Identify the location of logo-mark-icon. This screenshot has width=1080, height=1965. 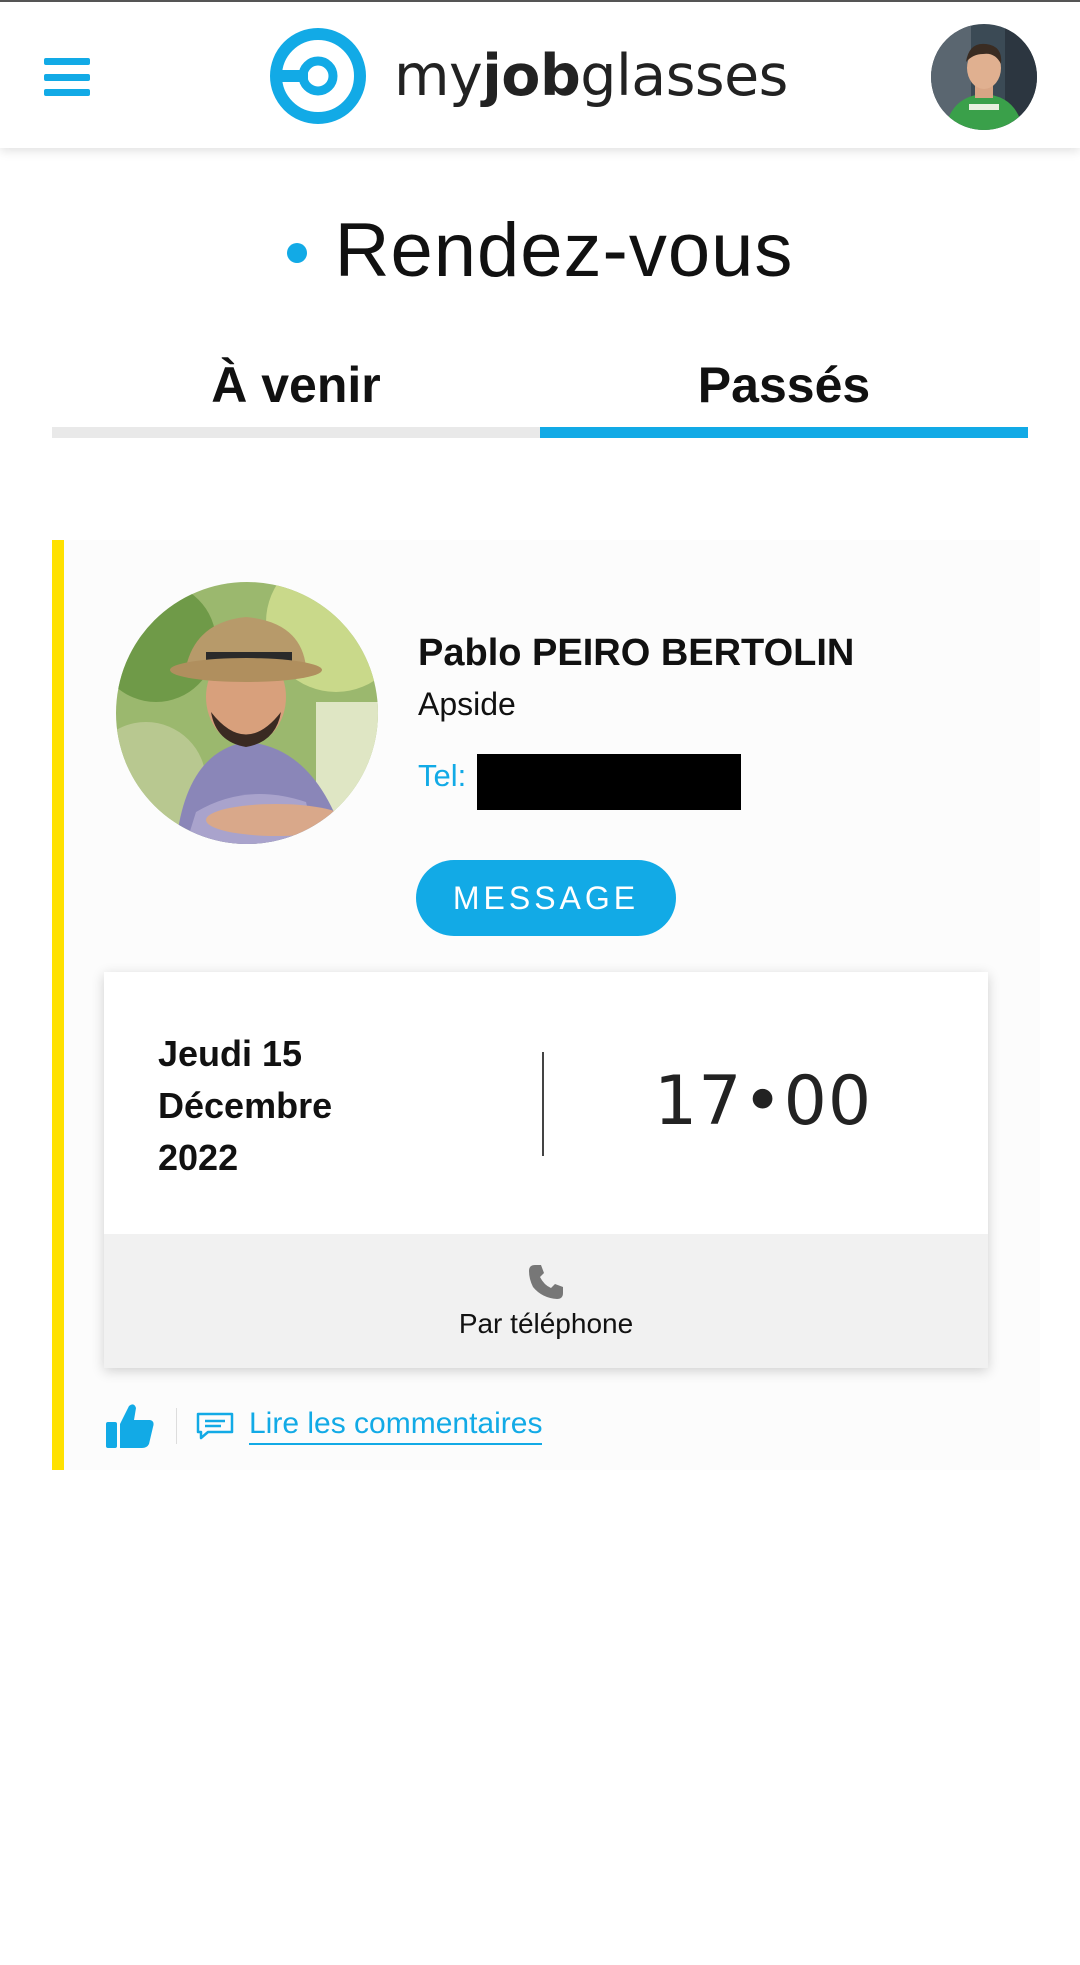
(318, 76).